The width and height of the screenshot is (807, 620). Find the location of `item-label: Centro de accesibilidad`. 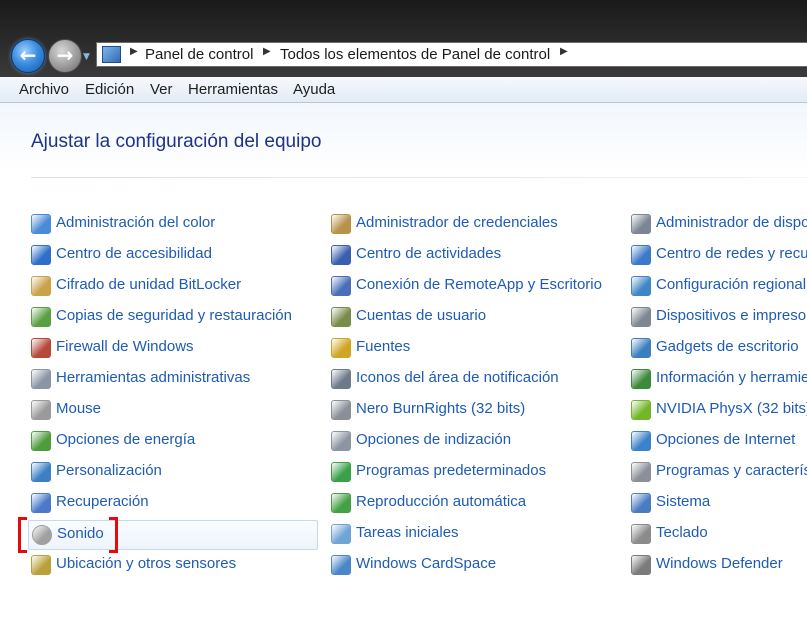

item-label: Centro de accesibilidad is located at coordinates (134, 253).